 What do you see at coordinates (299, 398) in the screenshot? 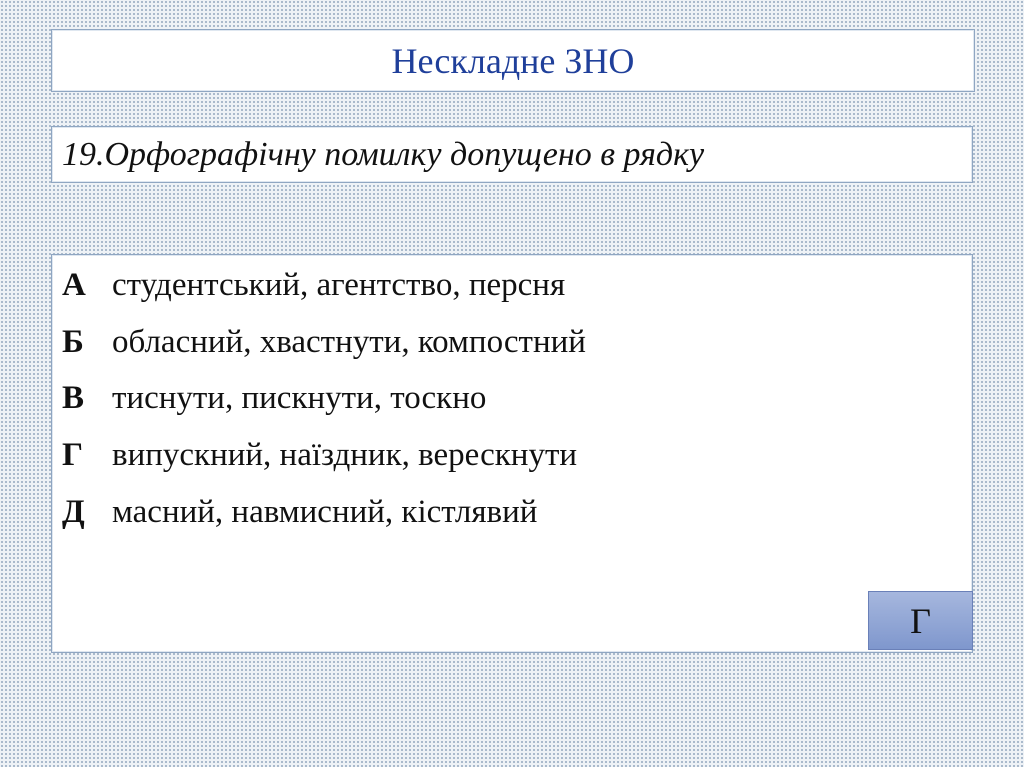
I see `option-text: тиснути, пискнути, тоскно` at bounding box center [299, 398].